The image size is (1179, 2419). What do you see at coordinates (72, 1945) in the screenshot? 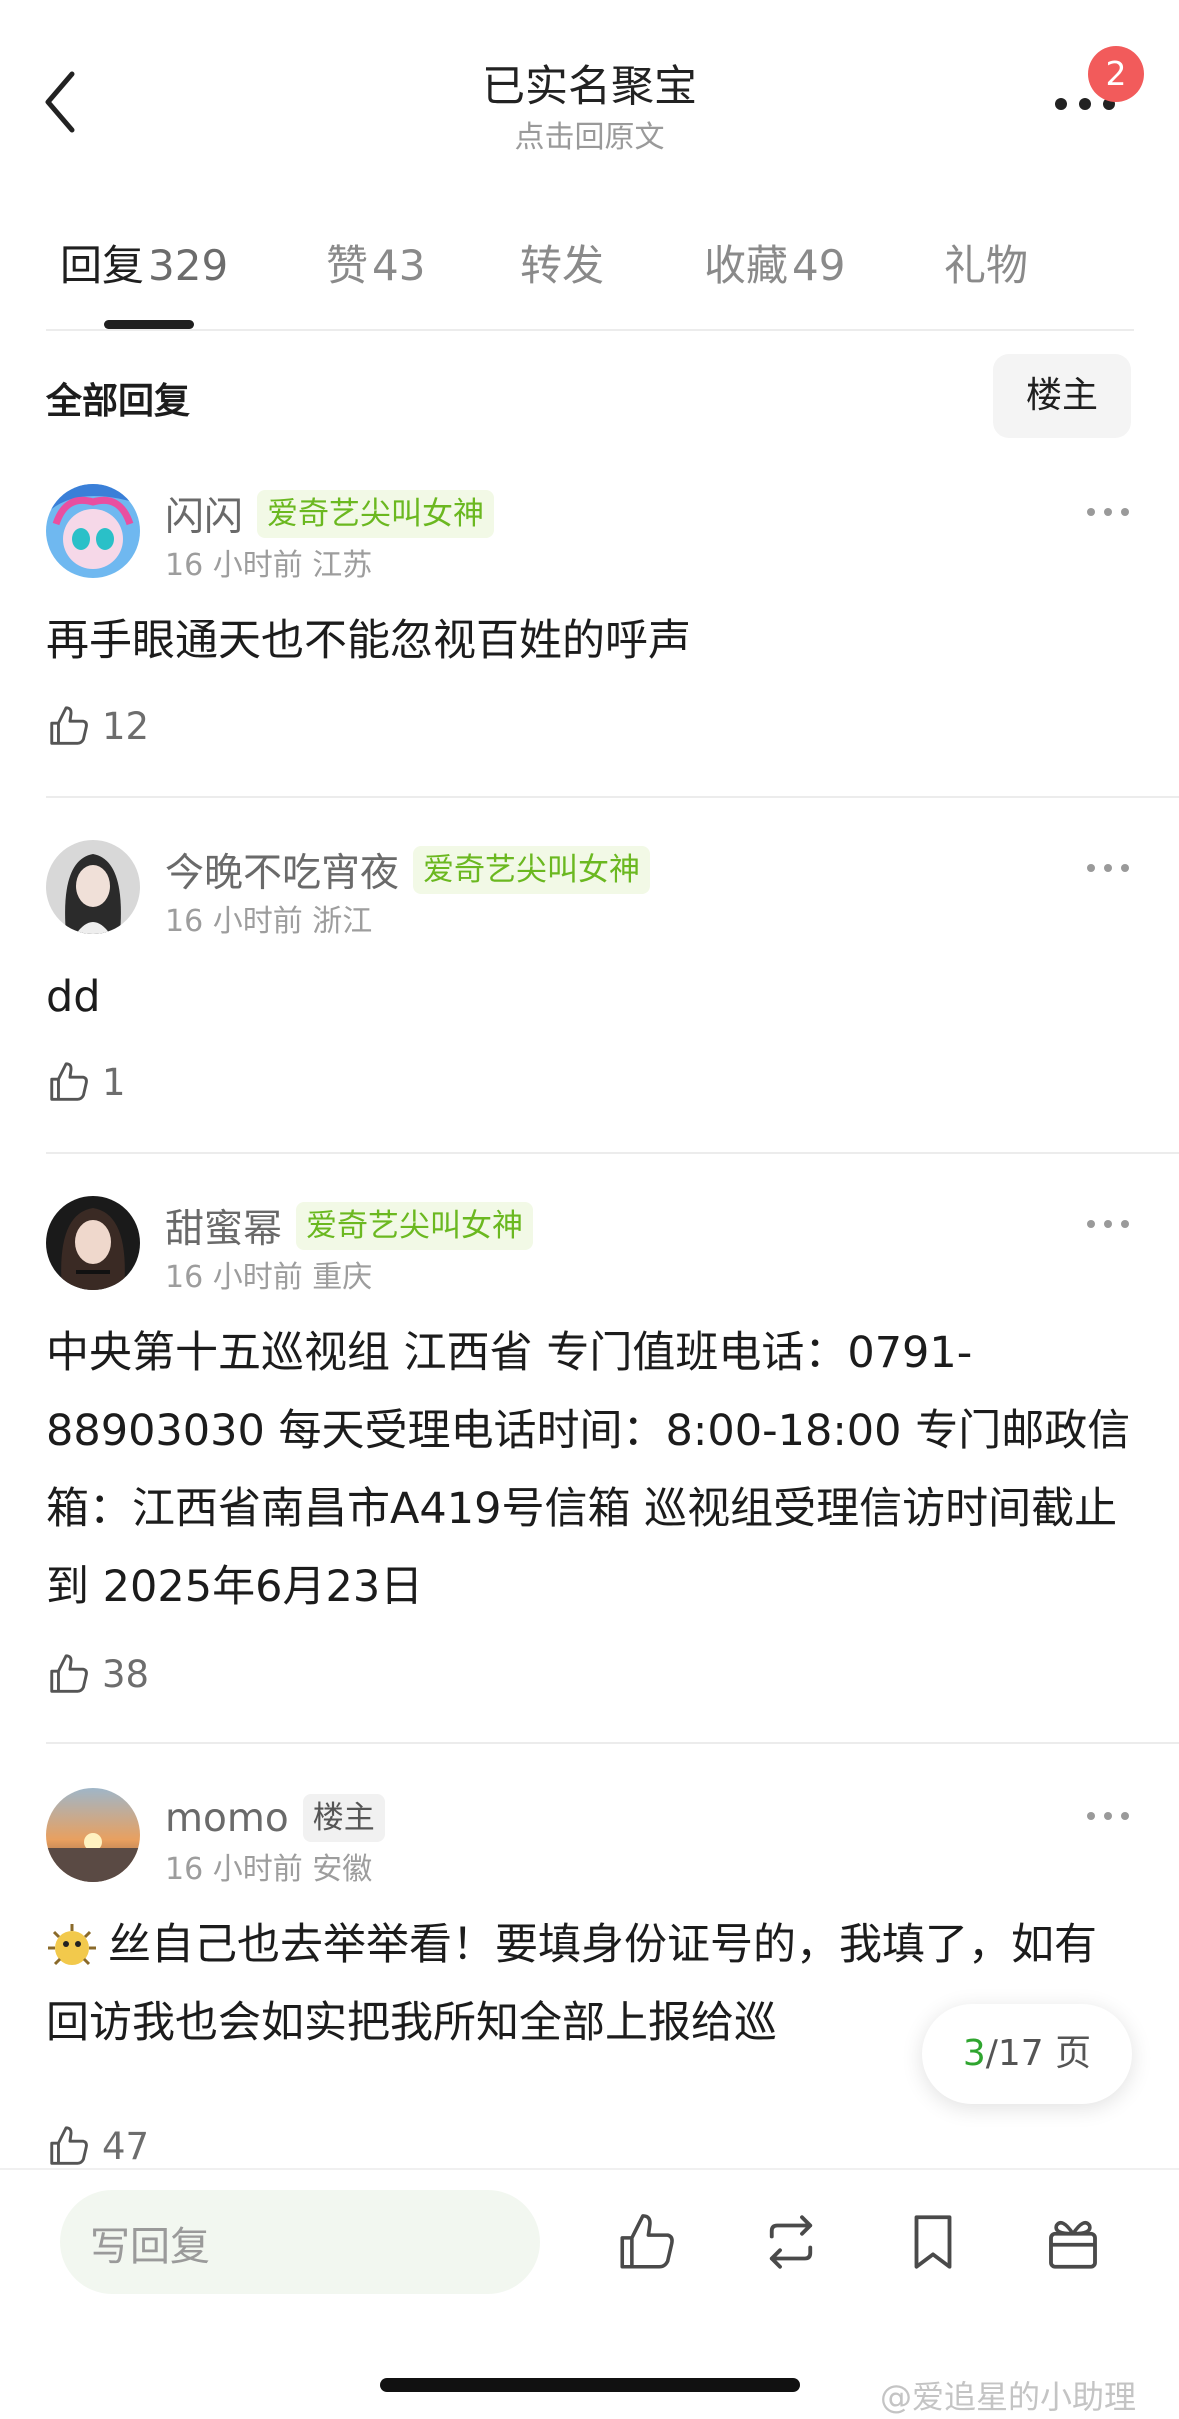
I see `pufferfish-emoji-icon` at bounding box center [72, 1945].